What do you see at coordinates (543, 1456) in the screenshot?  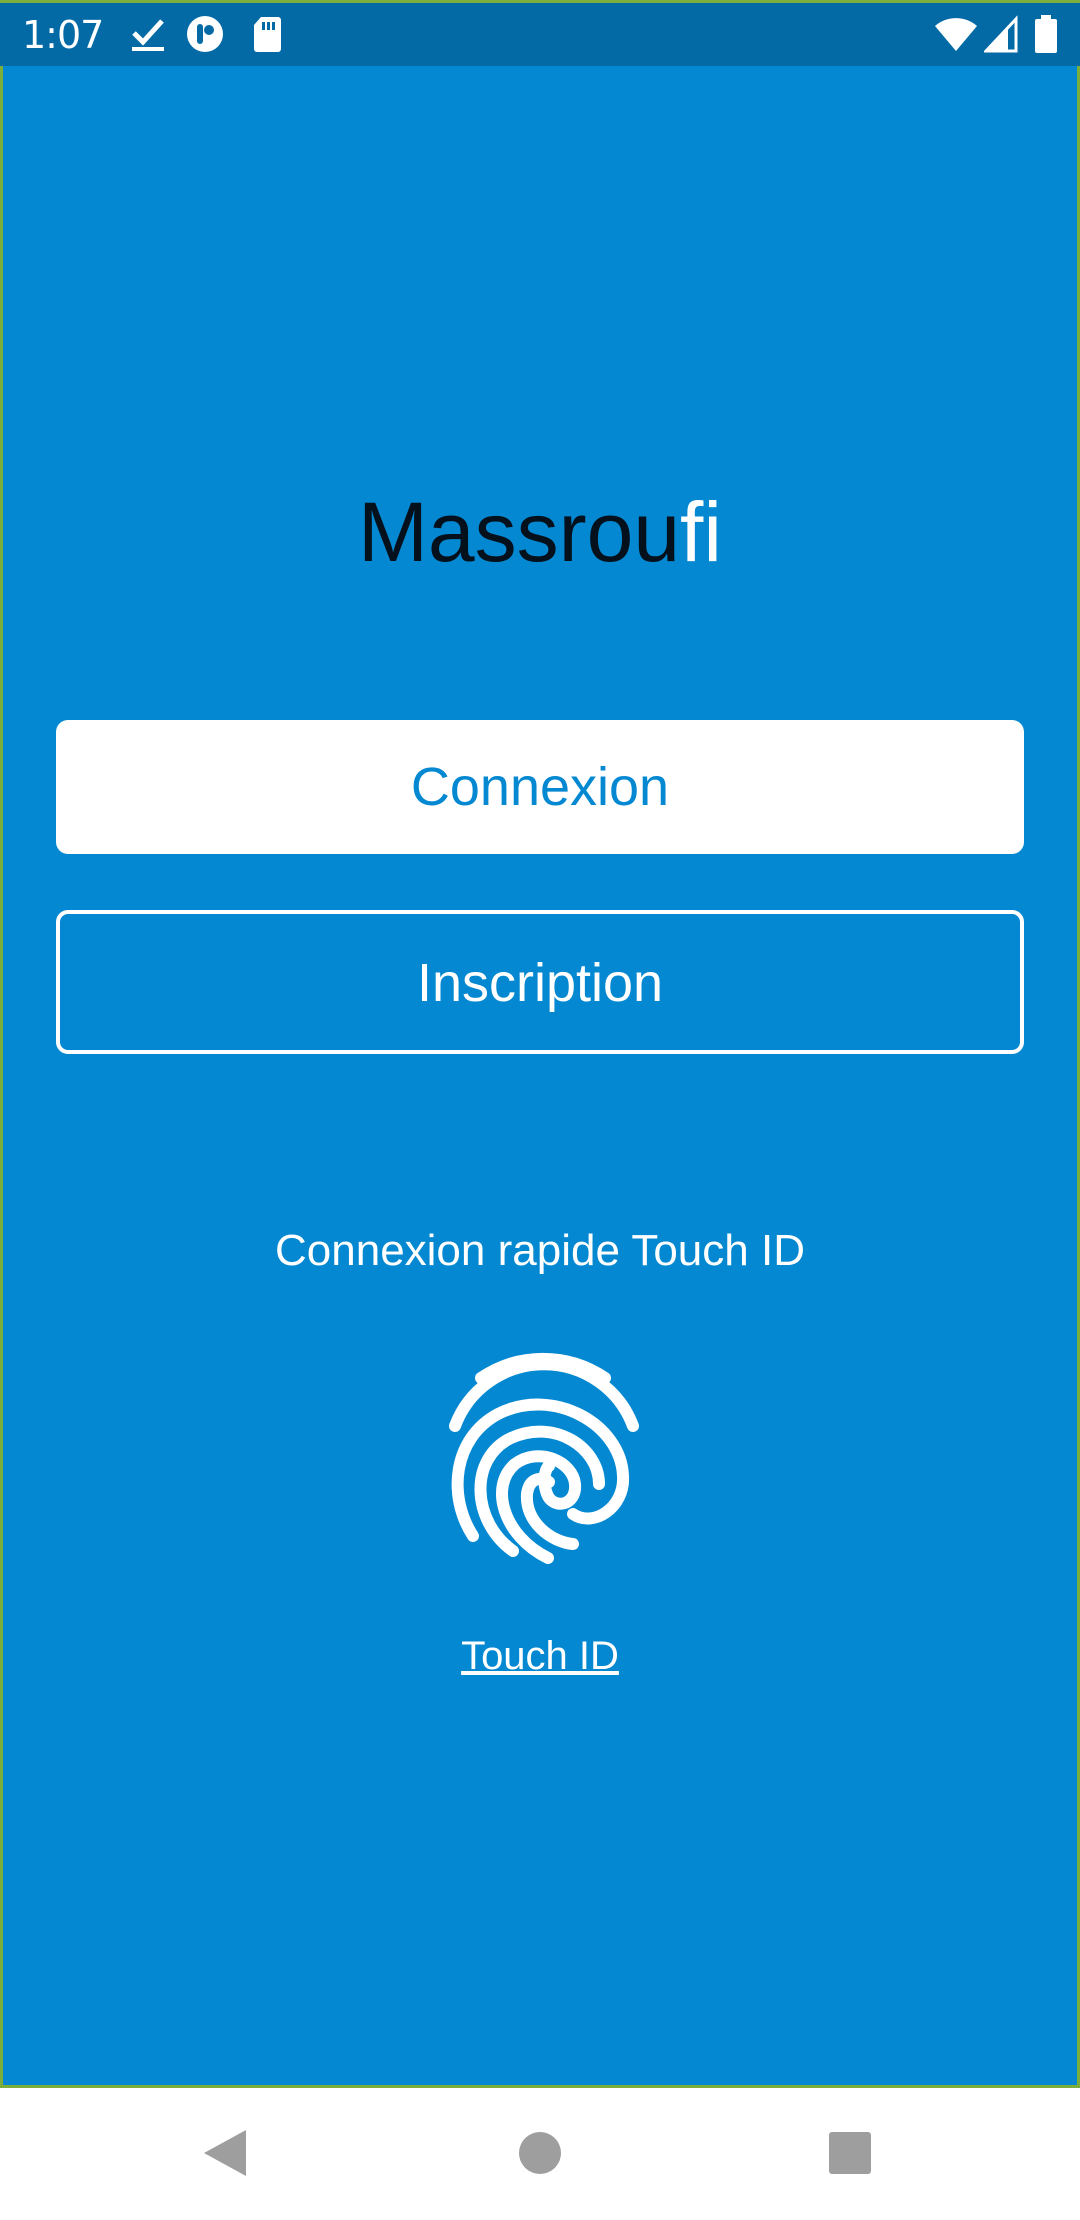 I see `fingerprint-icon` at bounding box center [543, 1456].